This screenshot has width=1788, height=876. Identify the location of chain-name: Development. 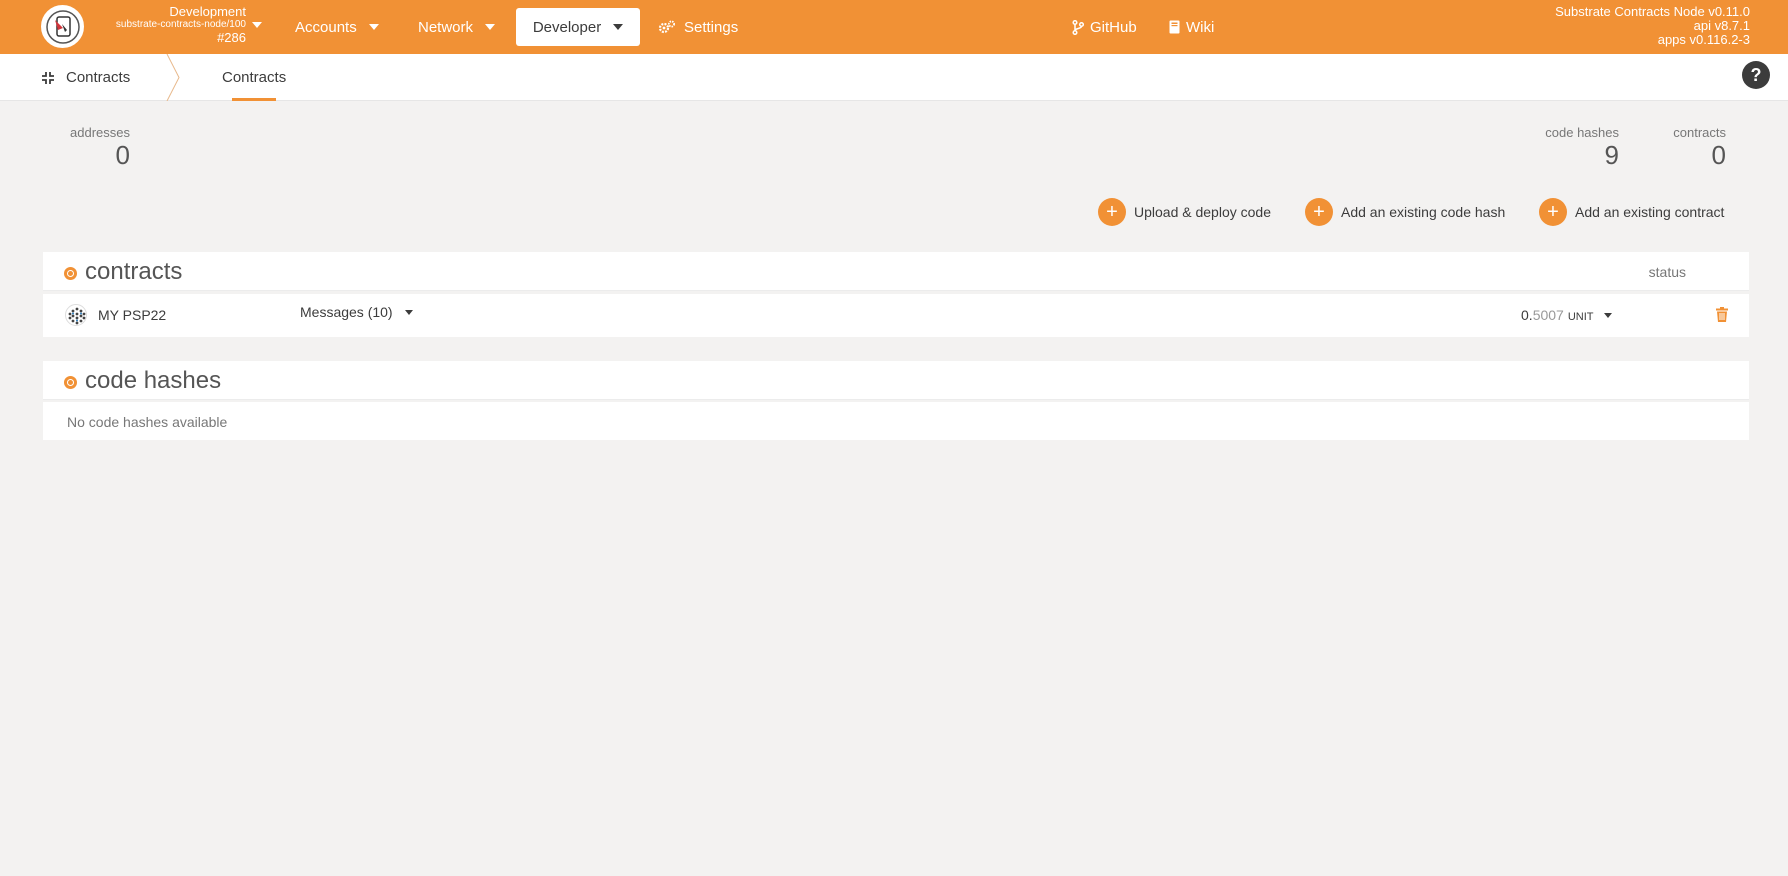
(207, 11).